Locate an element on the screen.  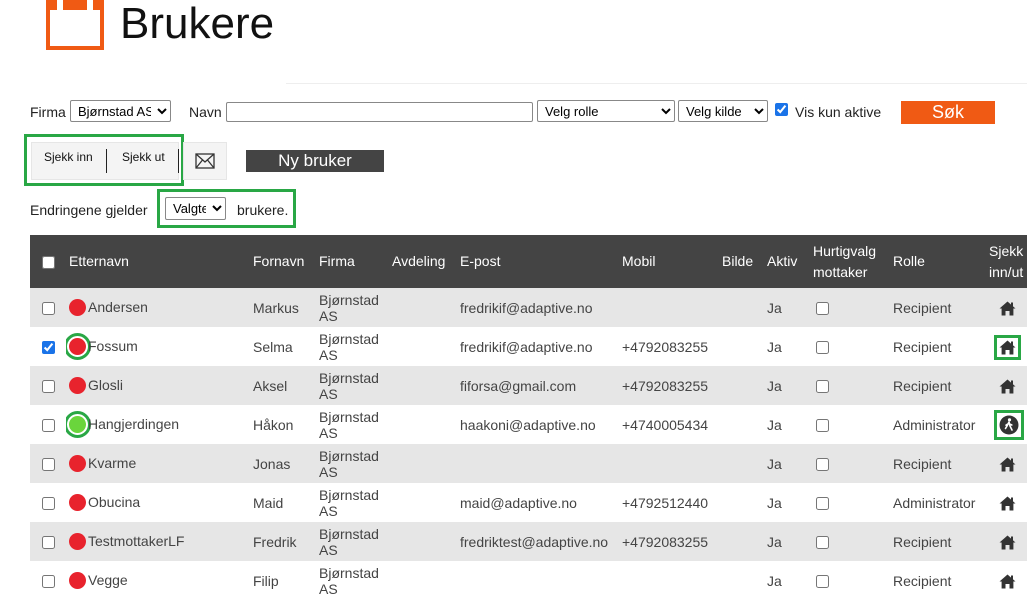
etternavn: Obucina is located at coordinates (114, 502).